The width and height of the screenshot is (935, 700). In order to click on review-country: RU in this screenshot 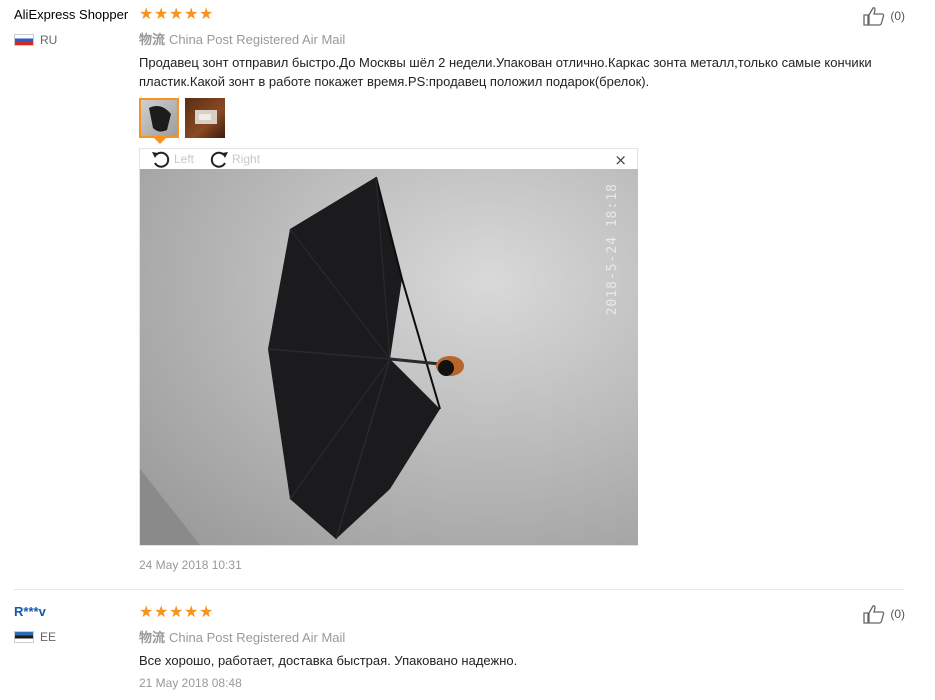, I will do `click(35, 40)`.